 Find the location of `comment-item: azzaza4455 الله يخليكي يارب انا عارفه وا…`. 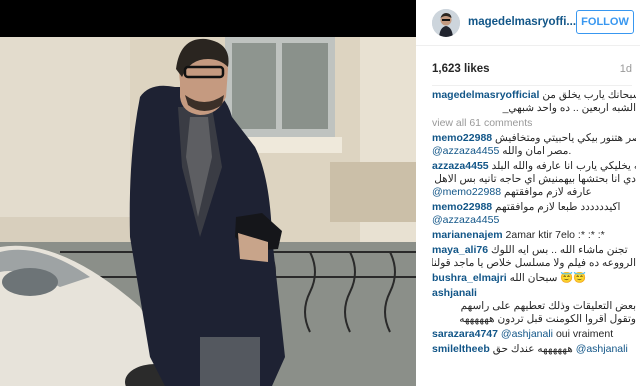

comment-item: azzaza4455 الله يخليكي يارب انا عارفه وا… is located at coordinates (534, 179).